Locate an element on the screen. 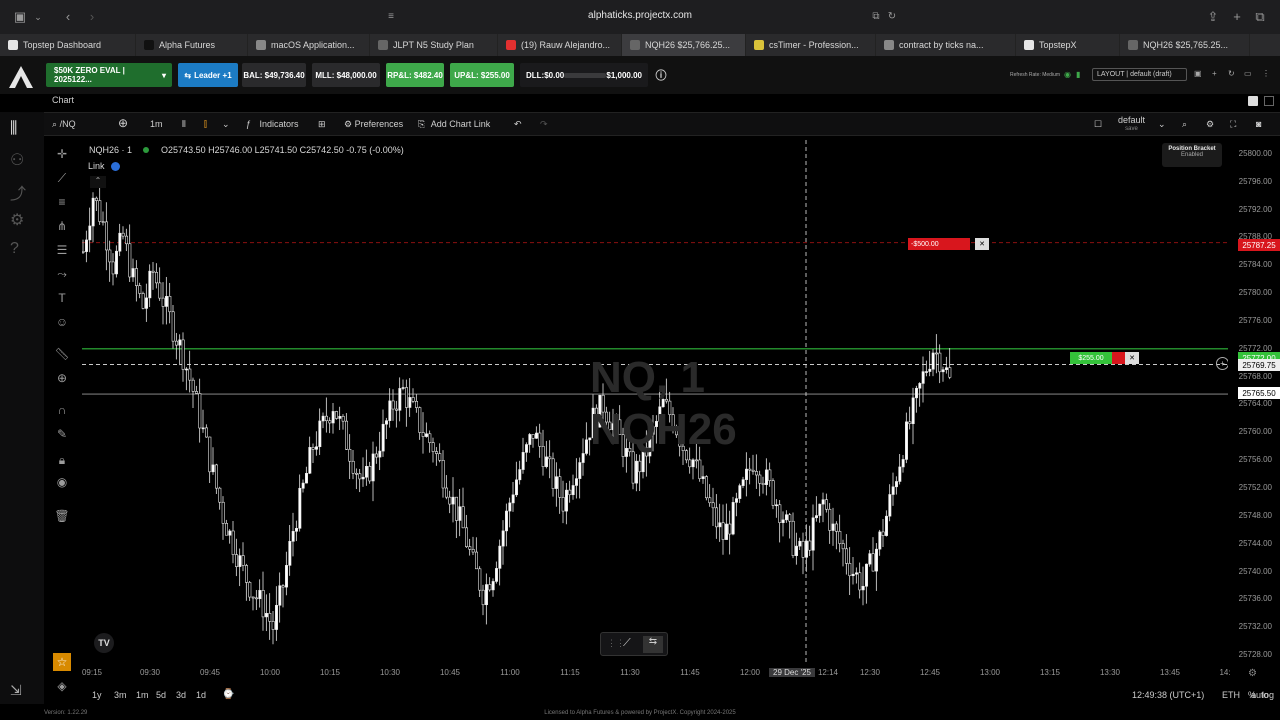  share-icon: ⇪ is located at coordinates (1213, 17).